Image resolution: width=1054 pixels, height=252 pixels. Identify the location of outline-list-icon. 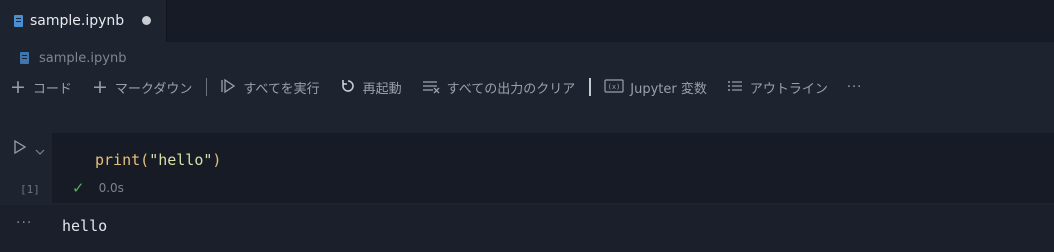
(735, 87).